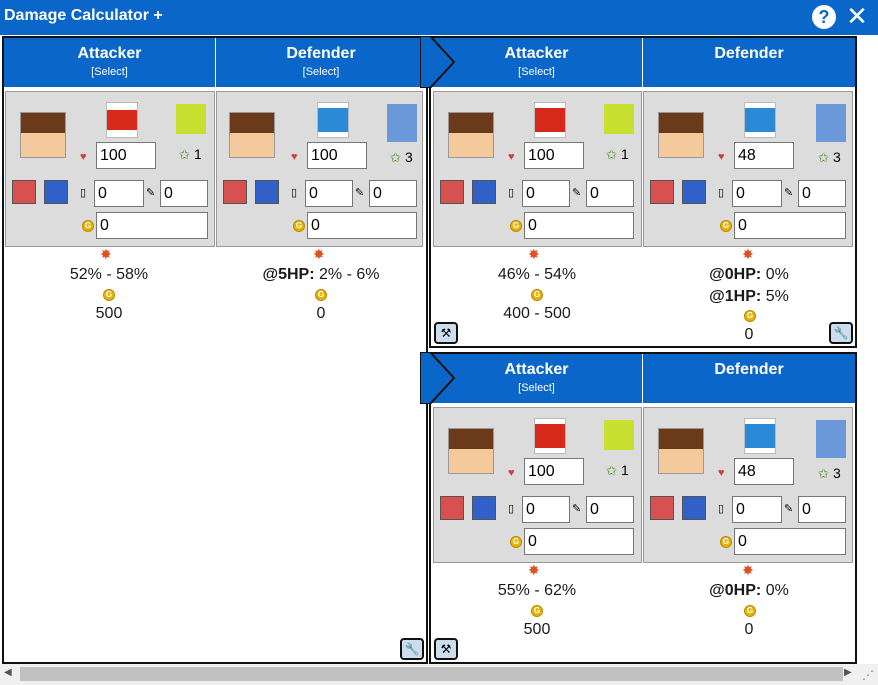  Describe the element at coordinates (83, 15) in the screenshot. I see `window-title: Damage Calculator +` at that location.